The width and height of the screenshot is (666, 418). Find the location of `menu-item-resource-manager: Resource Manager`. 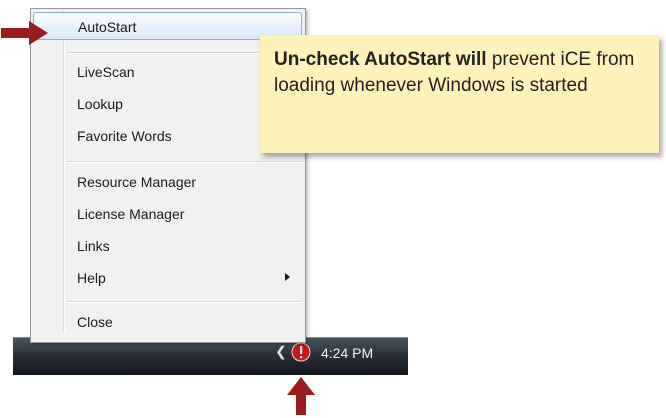

menu-item-resource-manager: Resource Manager is located at coordinates (167, 182).